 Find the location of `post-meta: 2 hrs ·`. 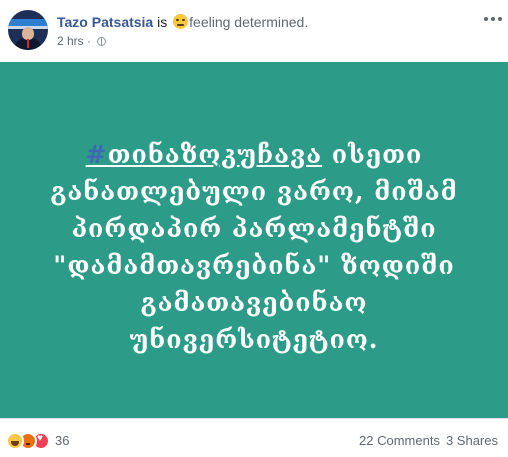

post-meta: 2 hrs · is located at coordinates (82, 41).